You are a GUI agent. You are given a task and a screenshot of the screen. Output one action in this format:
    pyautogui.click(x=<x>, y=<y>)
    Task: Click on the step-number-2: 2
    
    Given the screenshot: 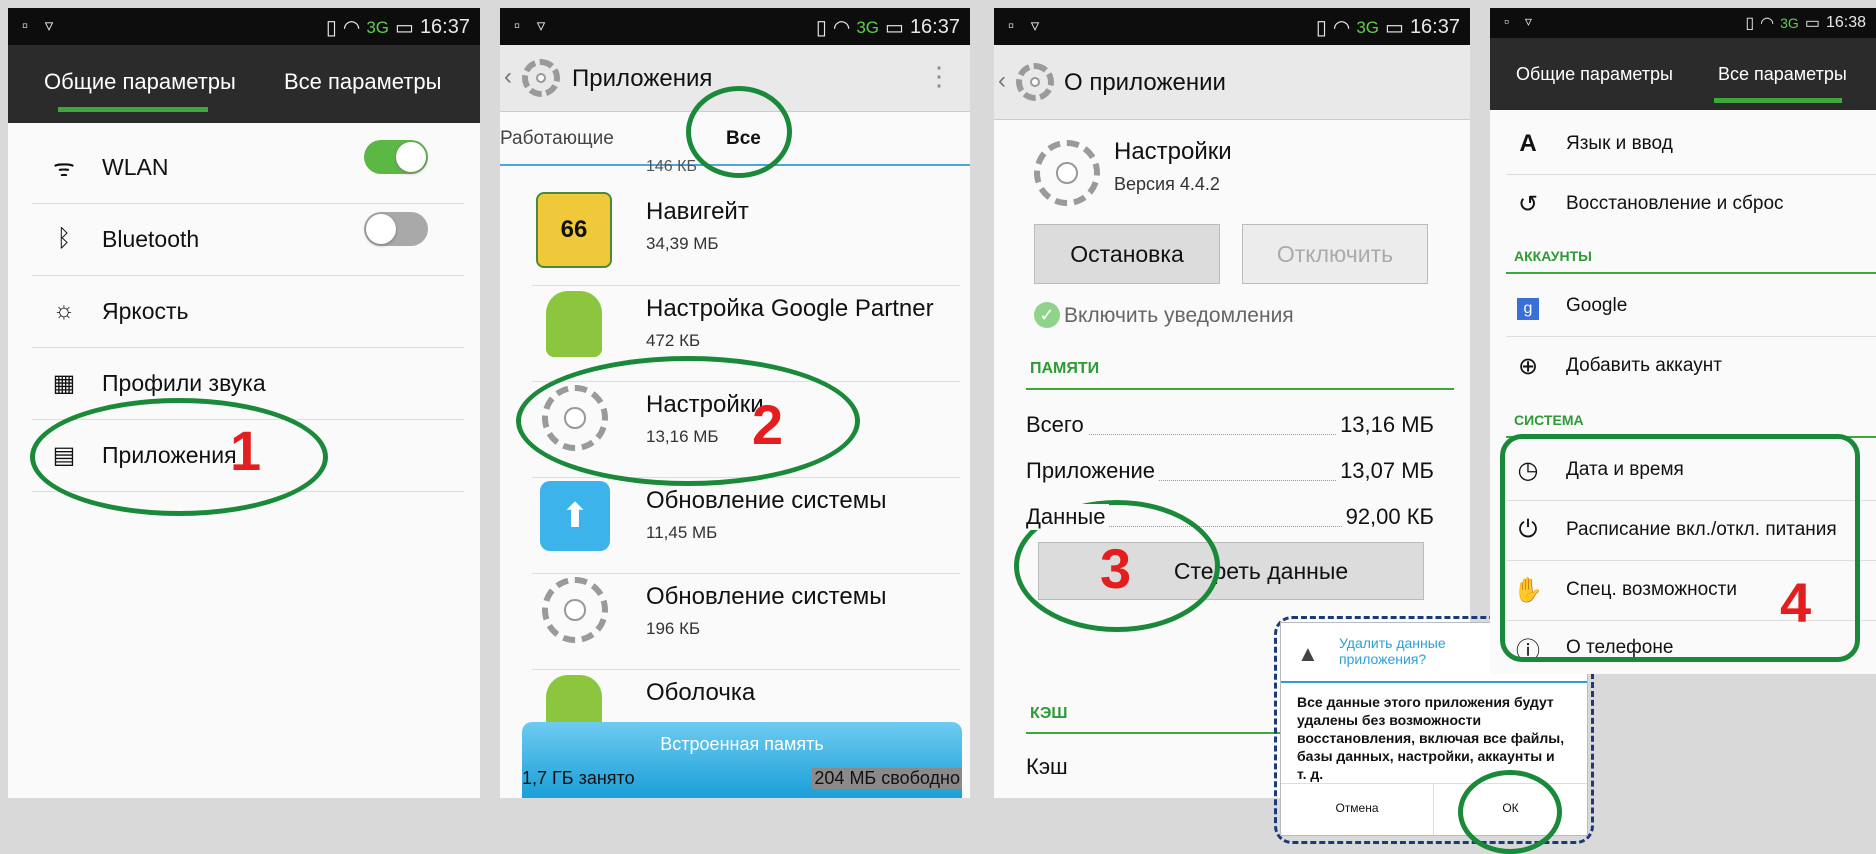 What is the action you would take?
    pyautogui.click(x=768, y=424)
    